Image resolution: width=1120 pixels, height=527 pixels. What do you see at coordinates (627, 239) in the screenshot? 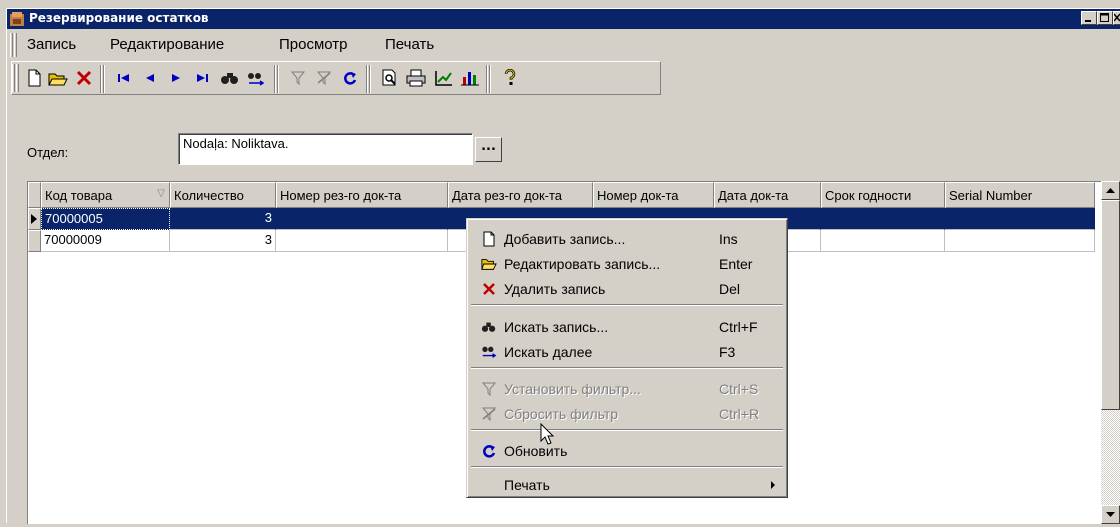
I see `context-item-add: Добавить запись... Ins` at bounding box center [627, 239].